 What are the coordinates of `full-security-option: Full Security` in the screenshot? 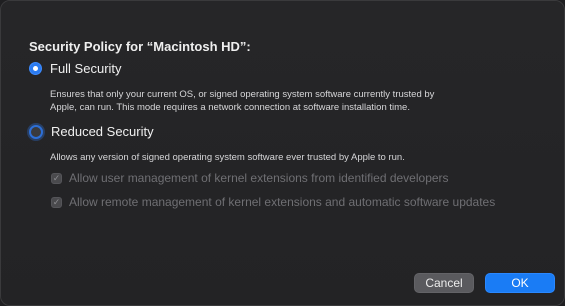 It's located at (75, 68).